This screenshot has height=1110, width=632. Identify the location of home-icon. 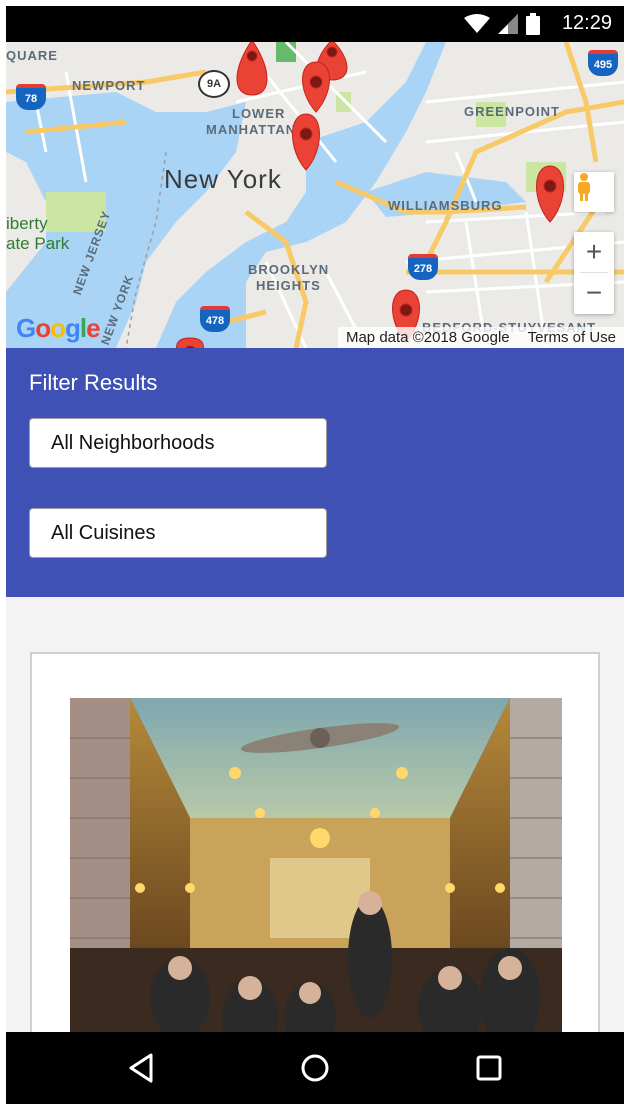
(315, 1068).